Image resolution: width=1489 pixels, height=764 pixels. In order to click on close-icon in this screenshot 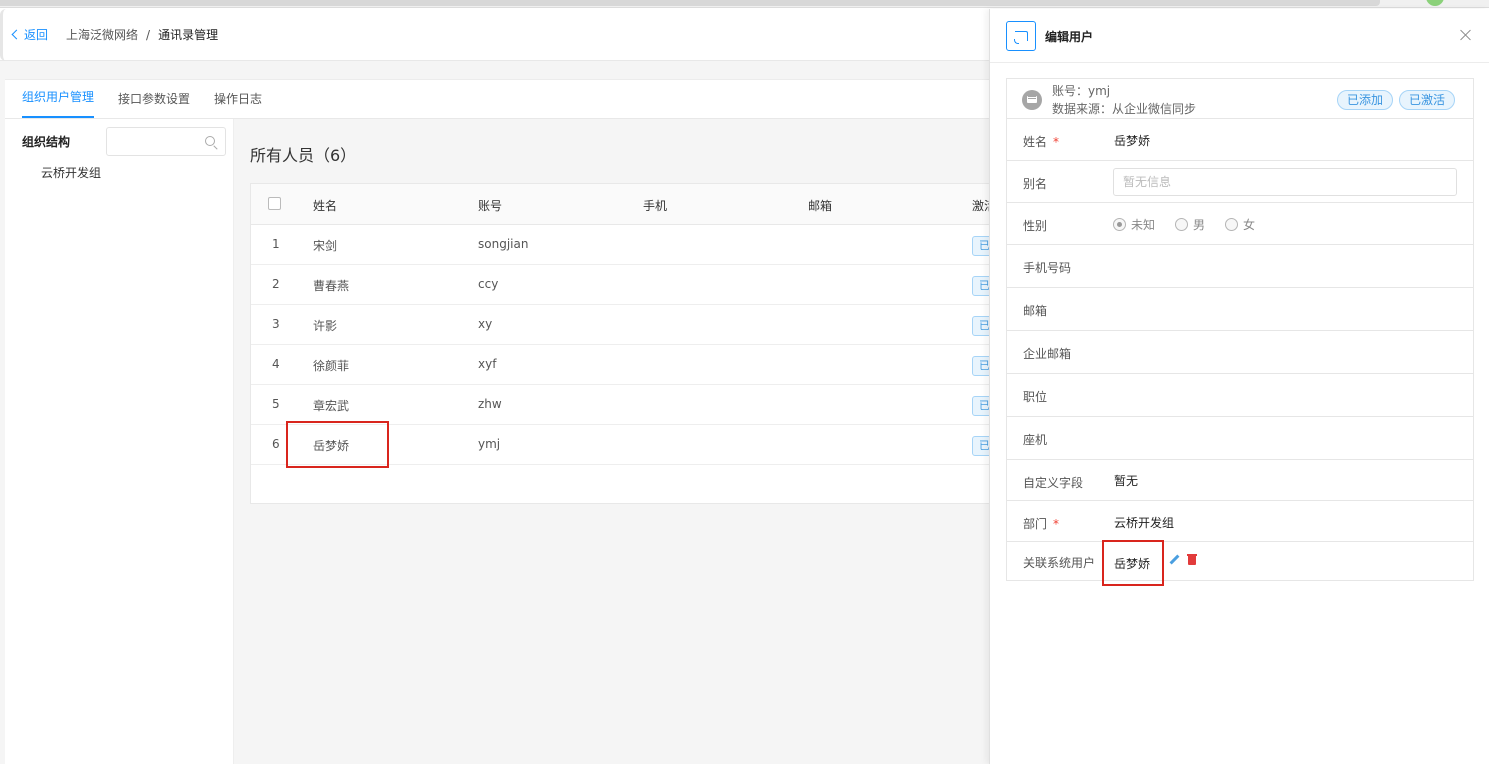, I will do `click(1466, 35)`.